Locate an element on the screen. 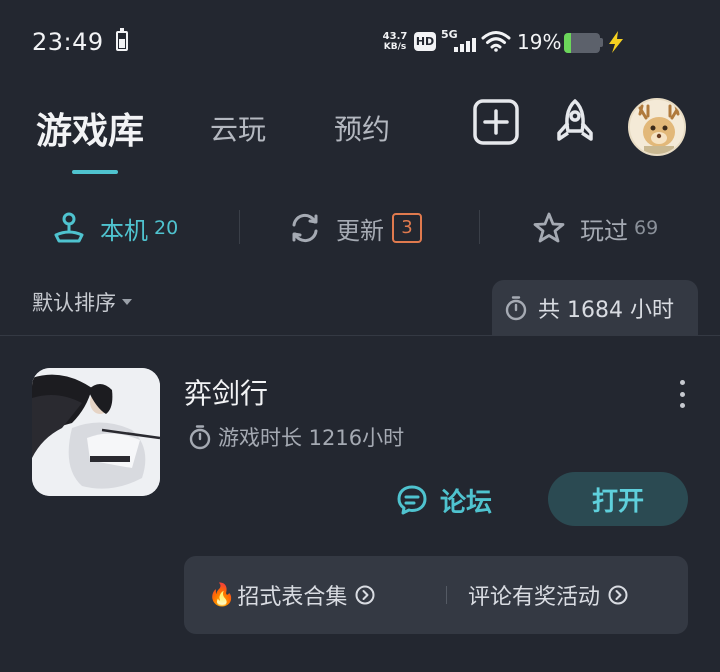 This screenshot has width=720, height=672. star-icon is located at coordinates (549, 227).